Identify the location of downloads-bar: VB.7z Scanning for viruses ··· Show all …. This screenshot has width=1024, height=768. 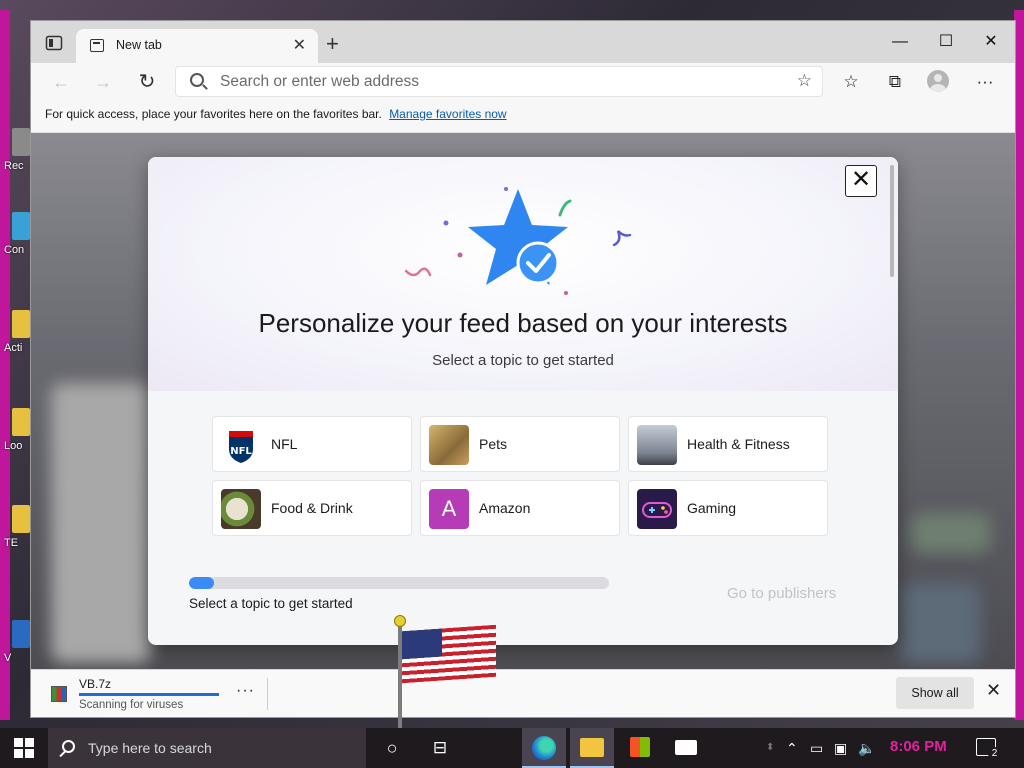
(523, 693).